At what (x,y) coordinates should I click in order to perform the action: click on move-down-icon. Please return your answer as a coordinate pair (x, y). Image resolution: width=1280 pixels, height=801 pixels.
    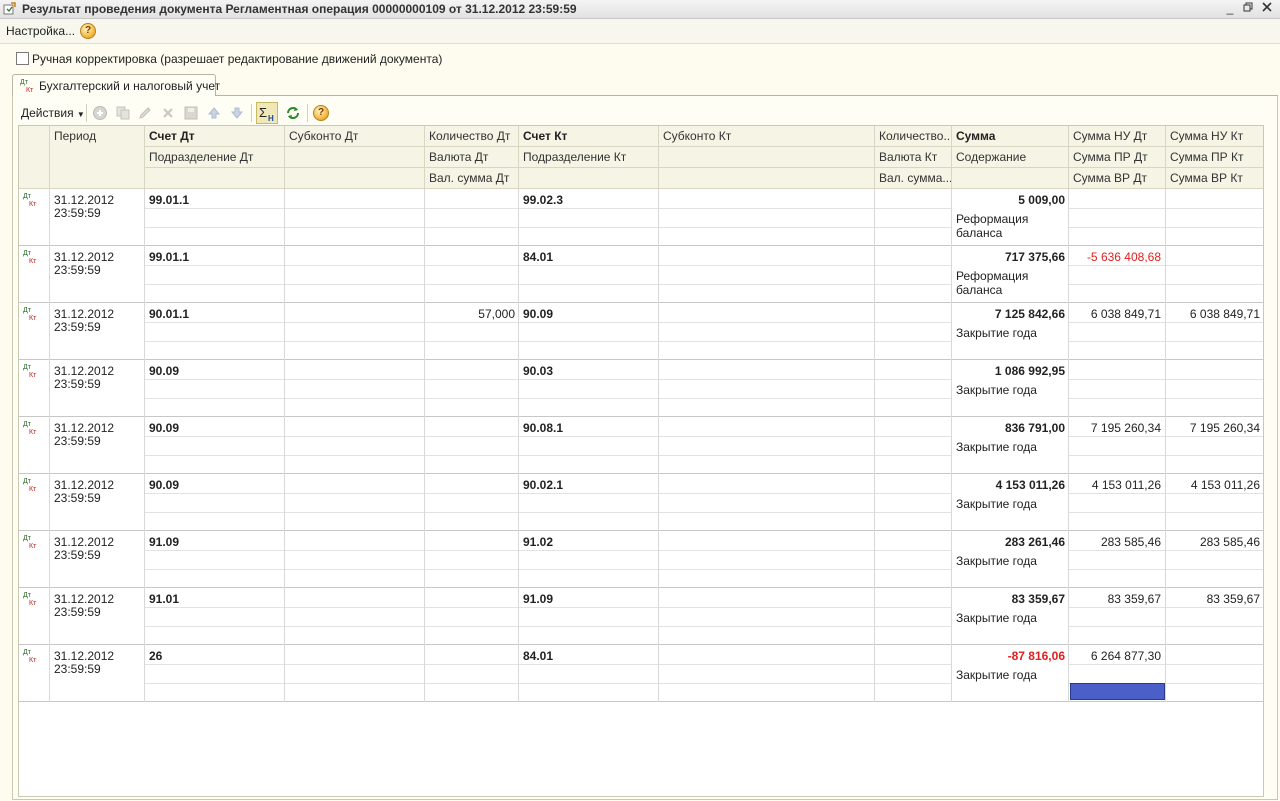
    Looking at the image, I should click on (237, 113).